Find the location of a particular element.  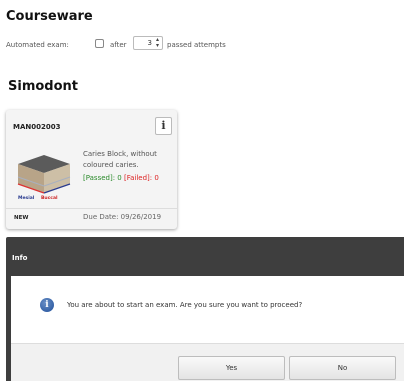

passed-attempts-label: passed attempts is located at coordinates (196, 45).